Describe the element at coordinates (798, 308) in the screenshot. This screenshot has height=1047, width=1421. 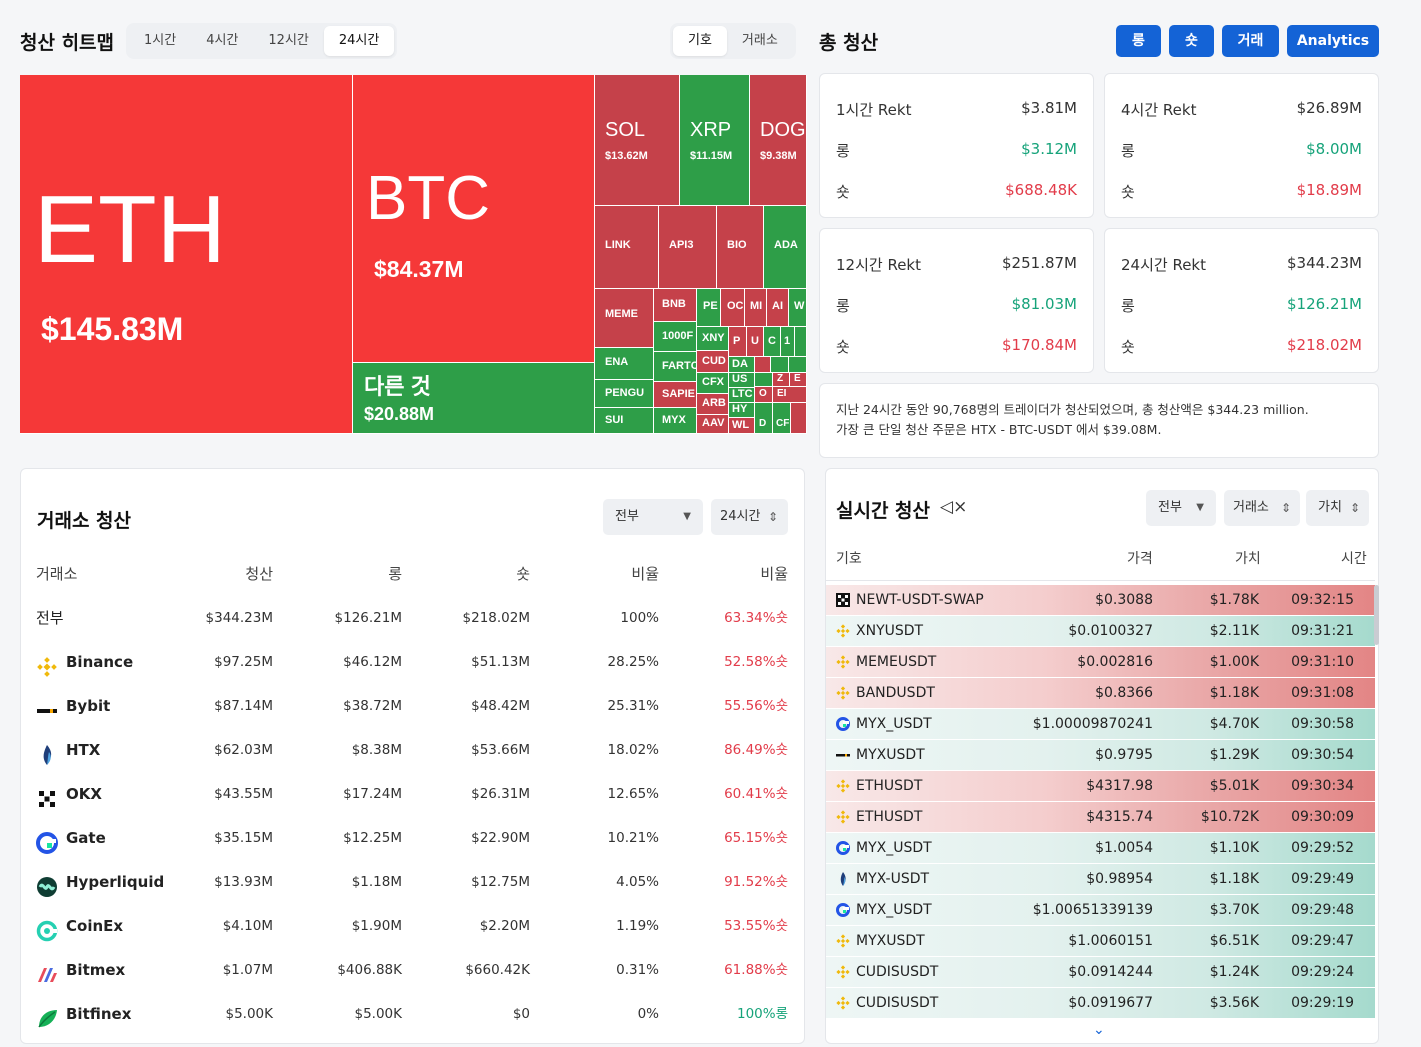
I see `tile-w: W` at that location.